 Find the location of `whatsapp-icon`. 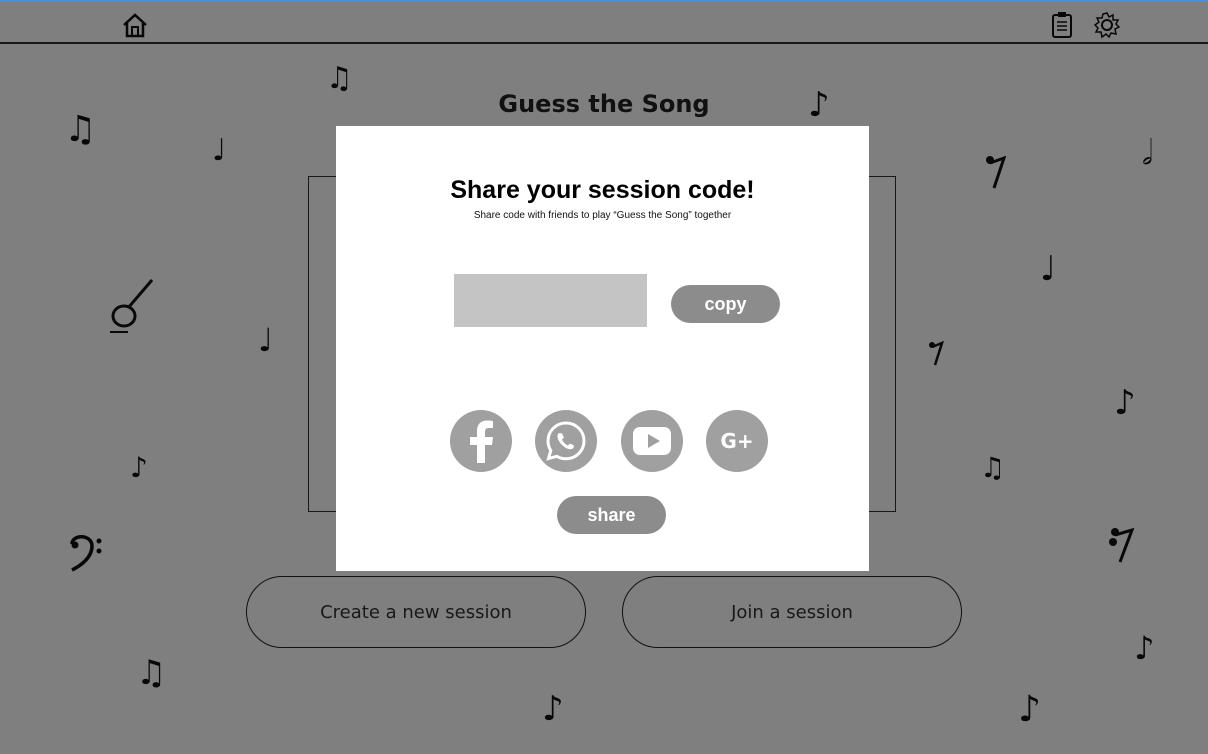

whatsapp-icon is located at coordinates (566, 441).